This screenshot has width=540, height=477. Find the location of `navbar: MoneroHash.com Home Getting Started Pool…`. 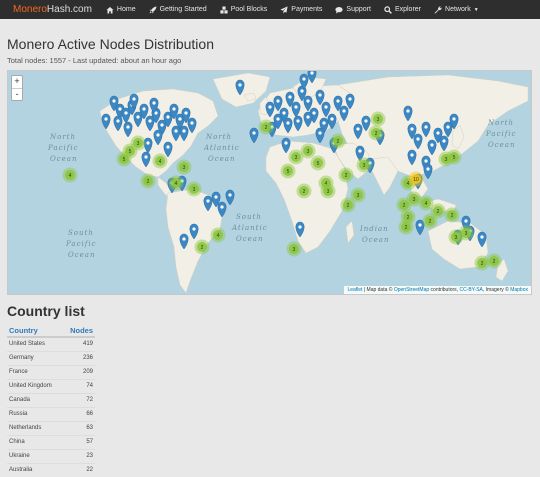

navbar: MoneroHash.com Home Getting Started Pool… is located at coordinates (270, 9).